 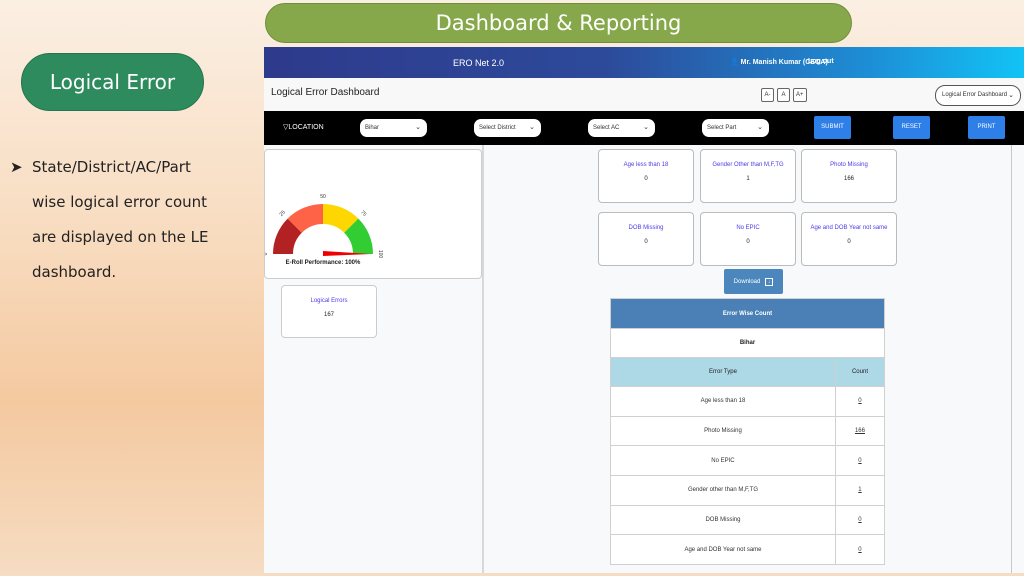 I want to click on user-icon: 👤, so click(x=734, y=62).